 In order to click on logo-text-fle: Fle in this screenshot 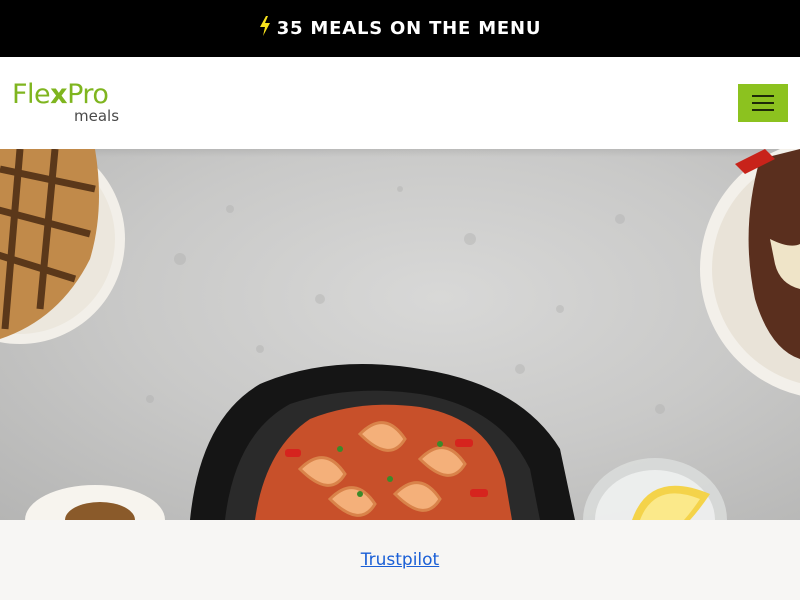, I will do `click(31, 94)`.